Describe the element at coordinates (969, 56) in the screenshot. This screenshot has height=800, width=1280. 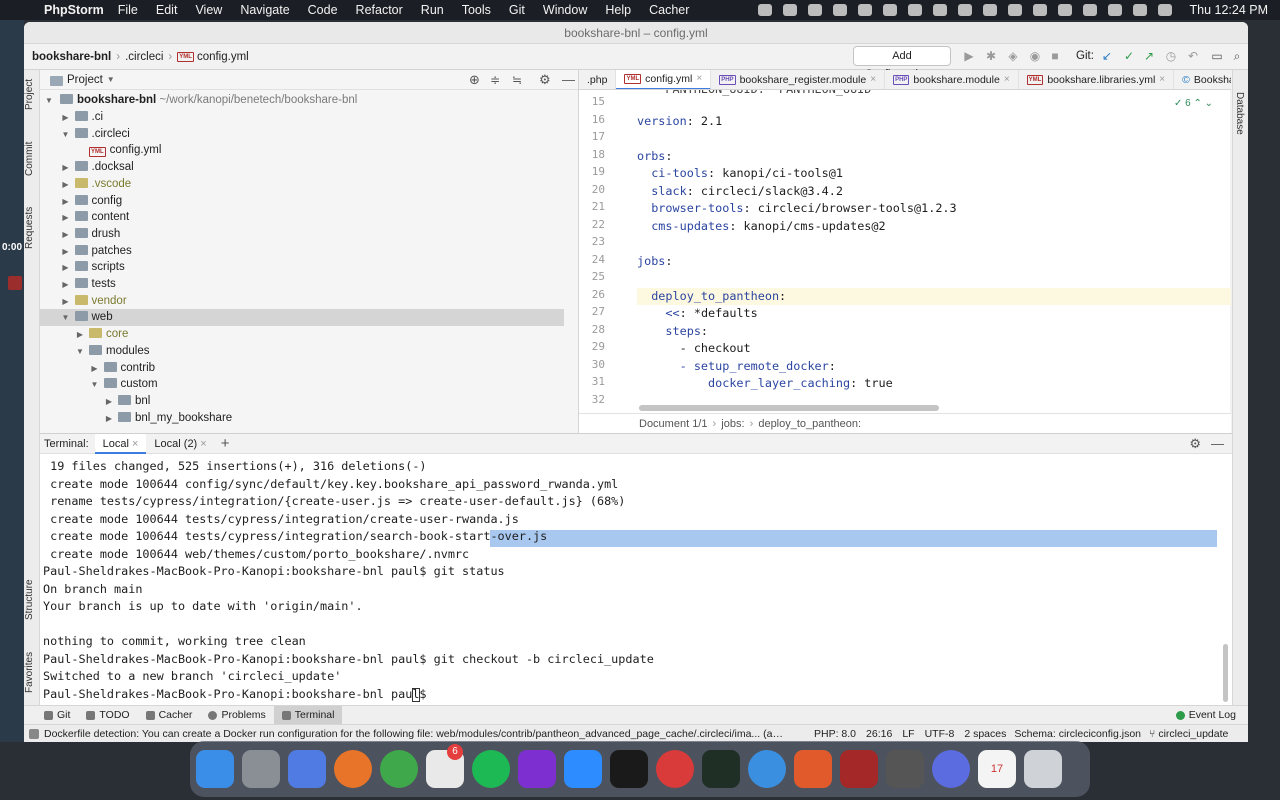
I see `run-icon: ▶` at that location.